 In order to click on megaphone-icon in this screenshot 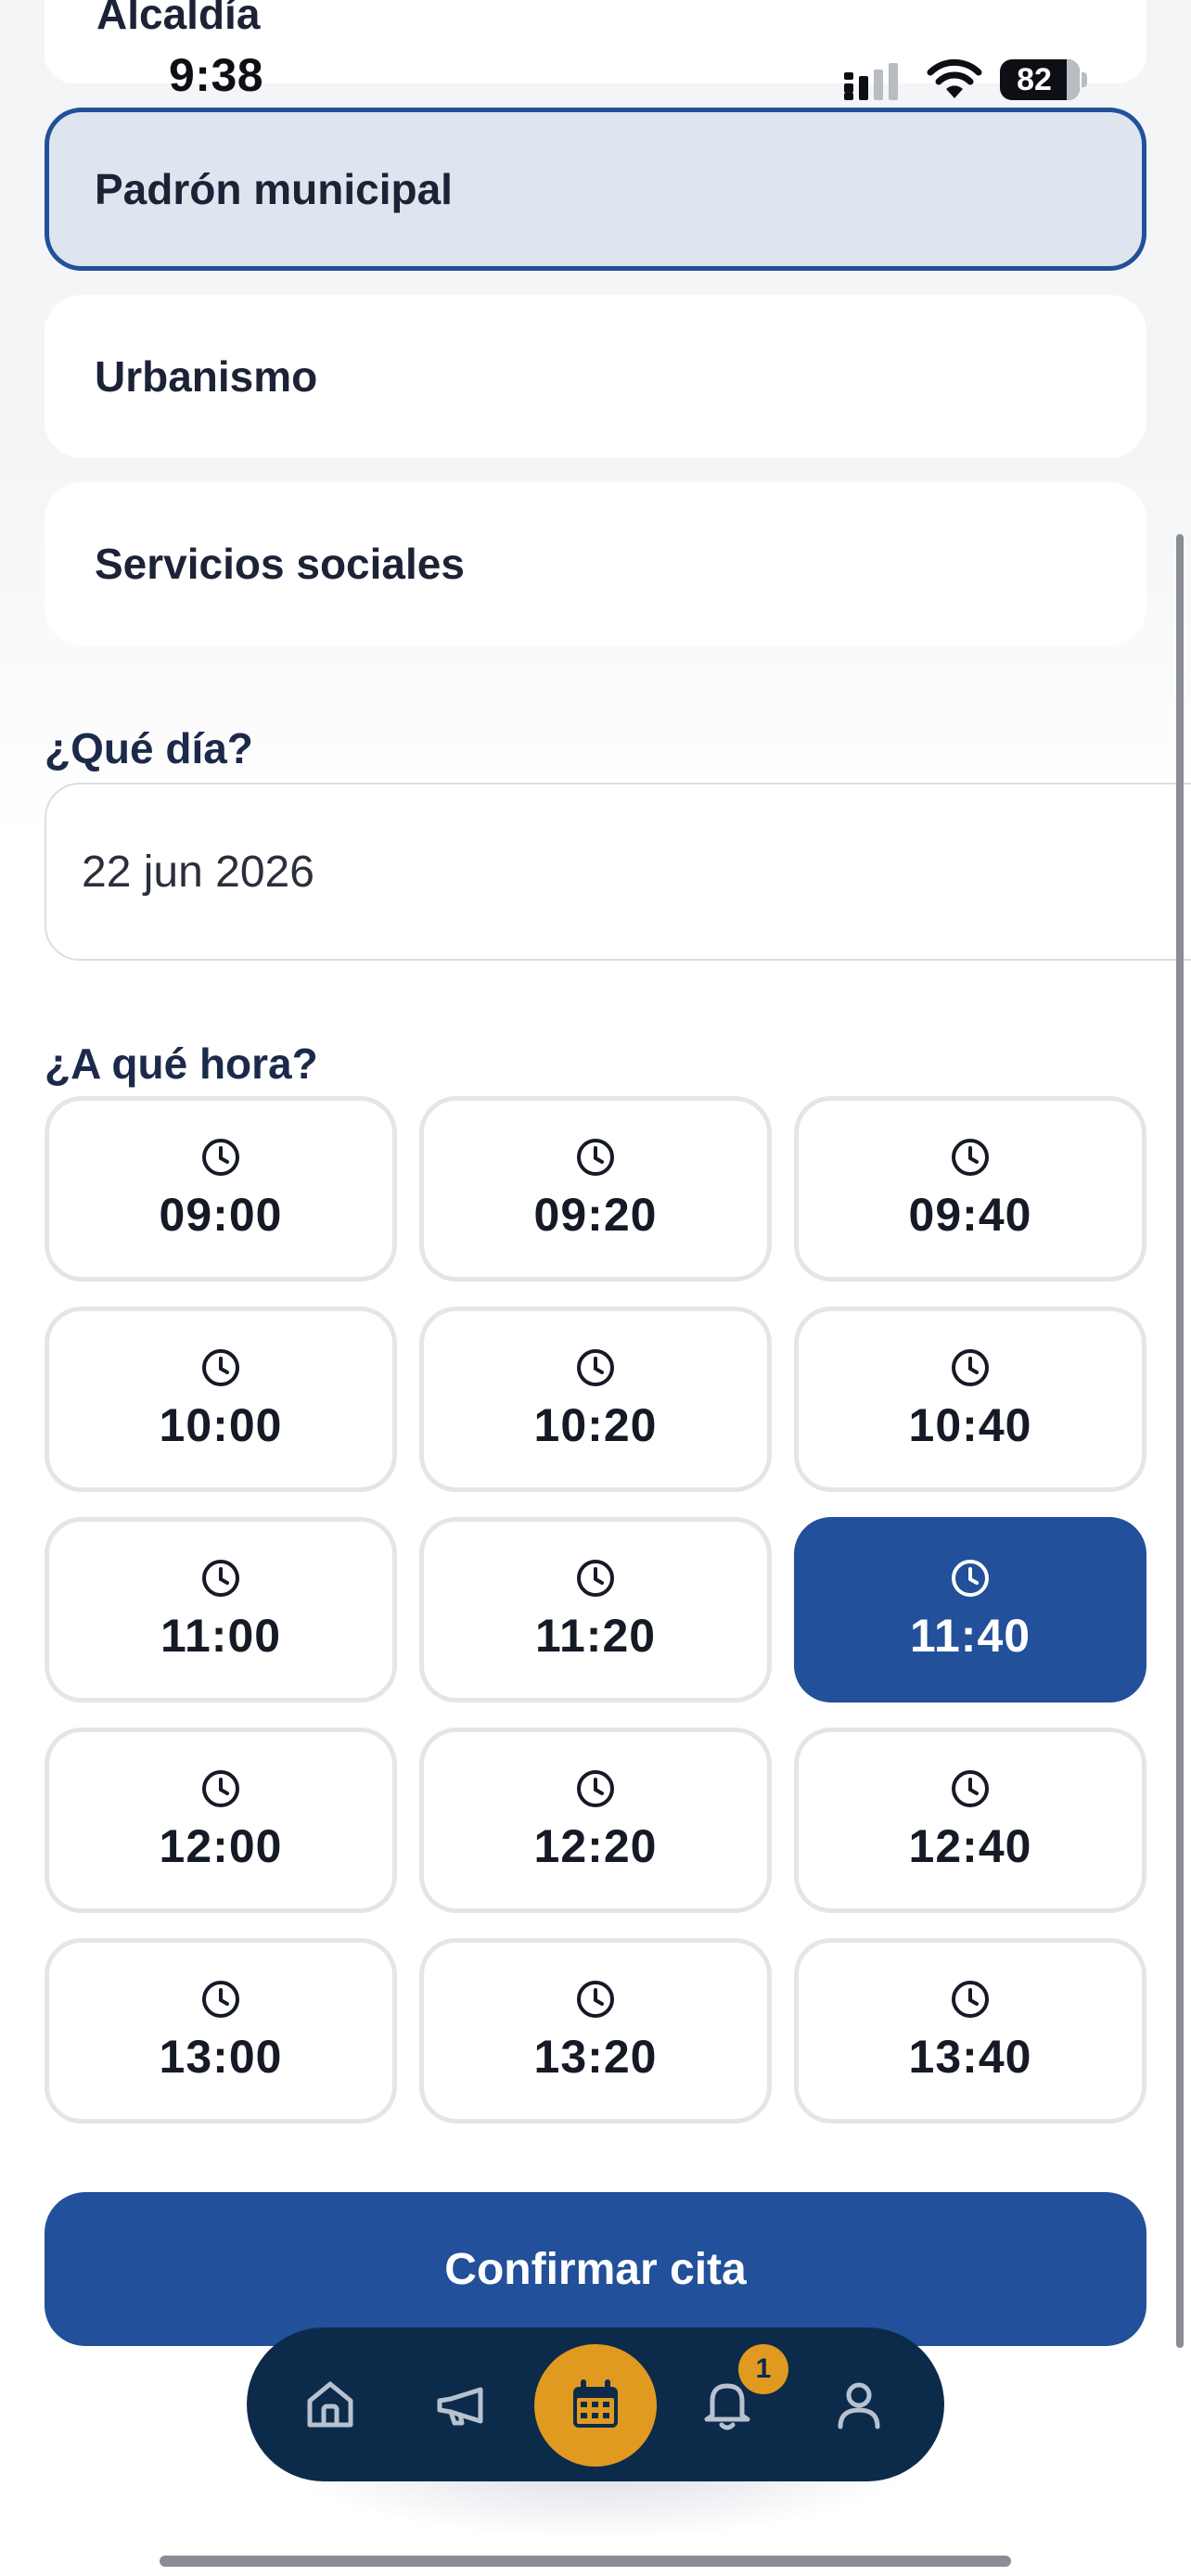, I will do `click(460, 2406)`.